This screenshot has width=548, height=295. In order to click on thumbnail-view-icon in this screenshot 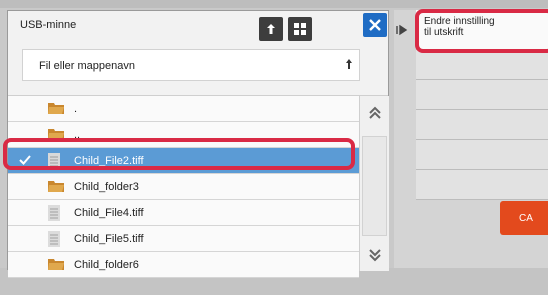, I will do `click(300, 29)`.